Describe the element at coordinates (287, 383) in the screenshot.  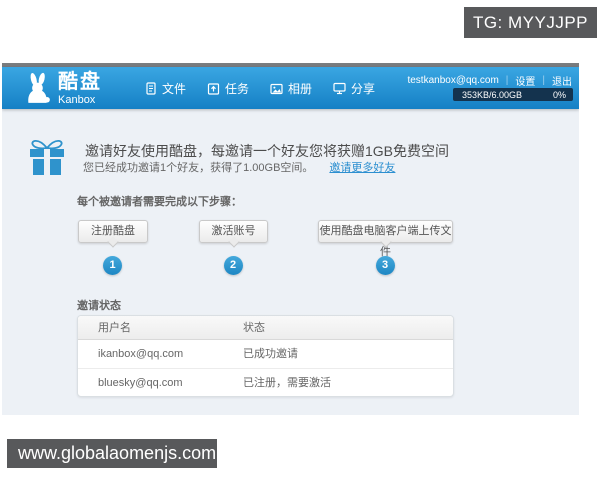
I see `cell-status: 已注册，需要激活` at that location.